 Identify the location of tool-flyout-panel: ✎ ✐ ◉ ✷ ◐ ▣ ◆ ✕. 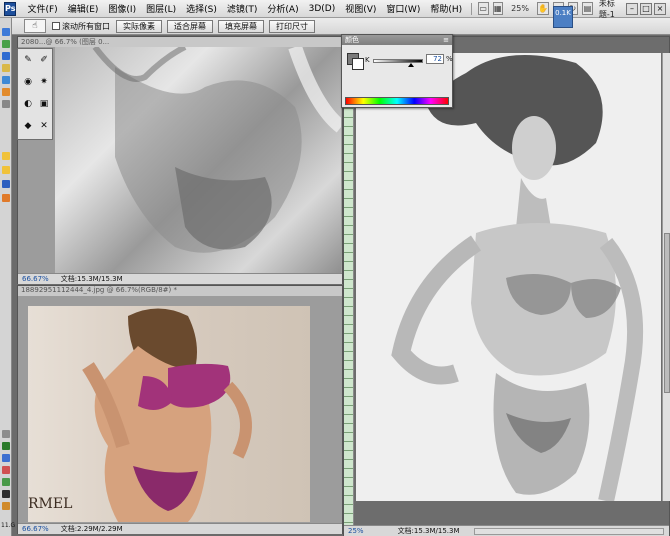
(35, 94).